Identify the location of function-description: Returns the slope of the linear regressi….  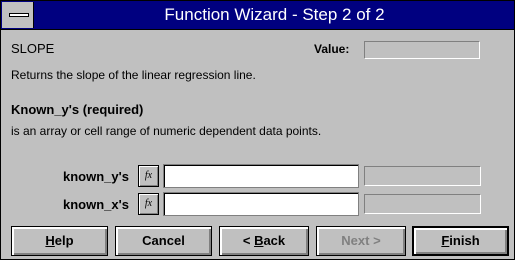
(133, 75).